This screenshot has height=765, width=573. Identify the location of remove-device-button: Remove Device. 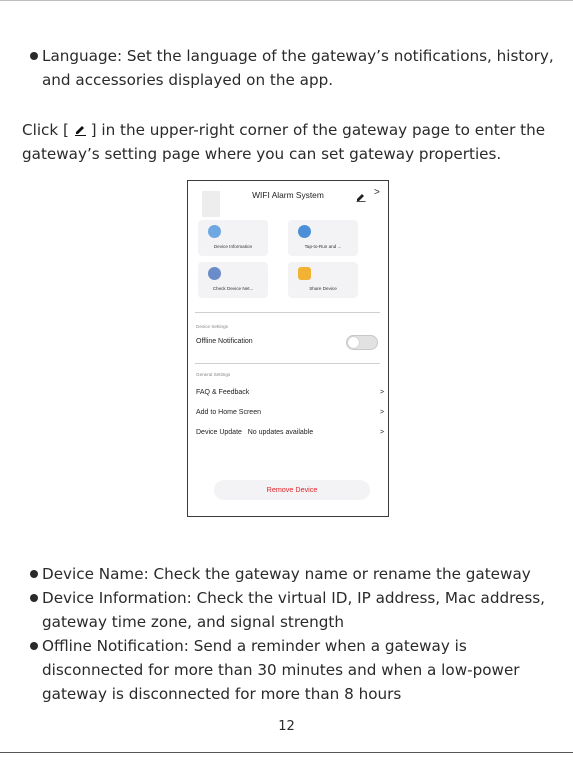
(292, 490).